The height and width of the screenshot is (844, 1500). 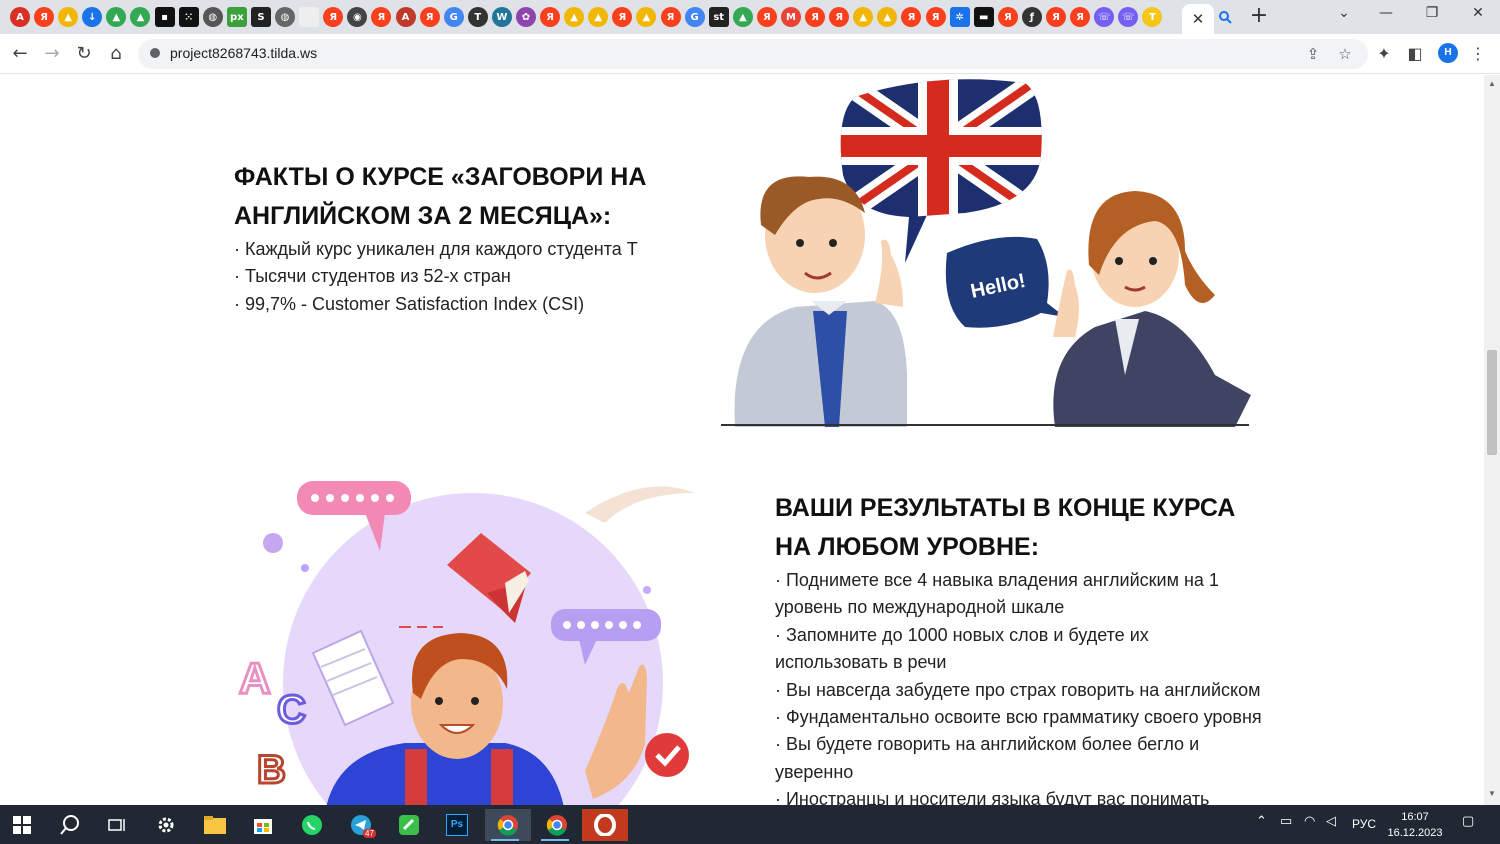 What do you see at coordinates (1331, 821) in the screenshot?
I see `volume-icon: ◁` at bounding box center [1331, 821].